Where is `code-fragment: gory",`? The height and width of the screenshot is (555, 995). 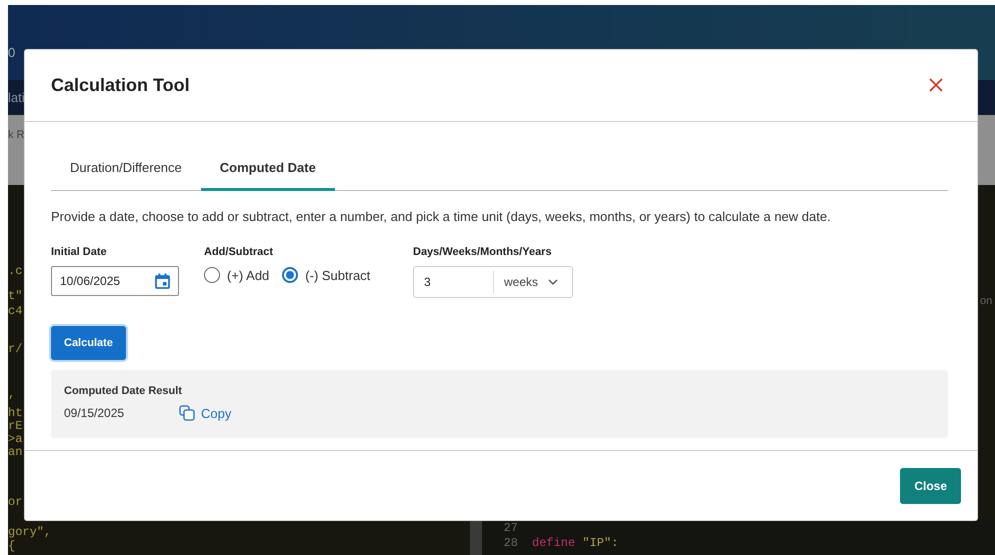 code-fragment: gory", is located at coordinates (30, 532).